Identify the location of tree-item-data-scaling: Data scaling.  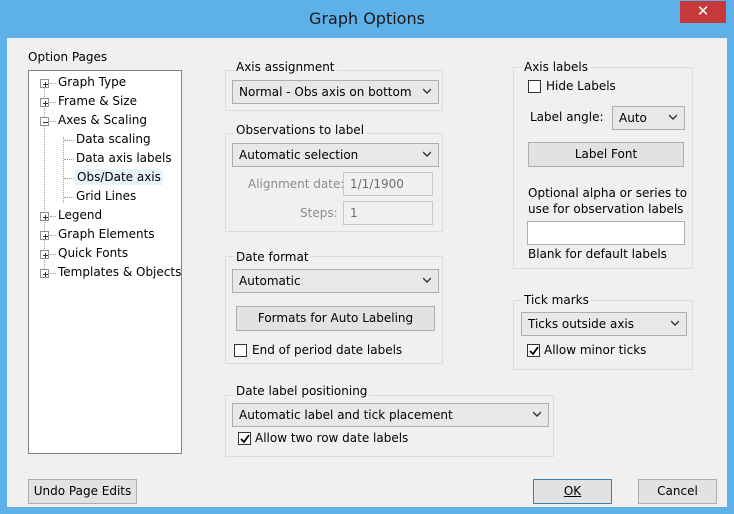
(113, 139).